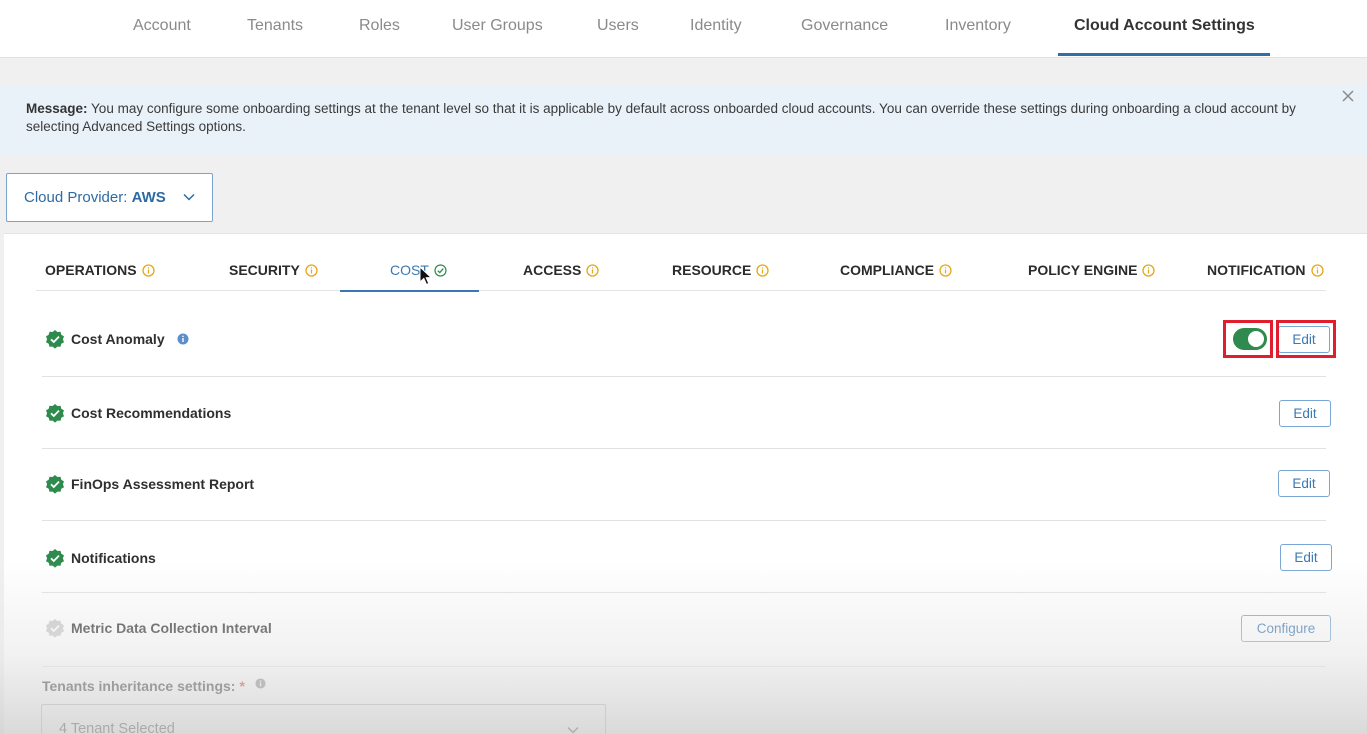 This screenshot has width=1367, height=734. What do you see at coordinates (1286, 628) in the screenshot?
I see `configure-metric-interval-button: Configure` at bounding box center [1286, 628].